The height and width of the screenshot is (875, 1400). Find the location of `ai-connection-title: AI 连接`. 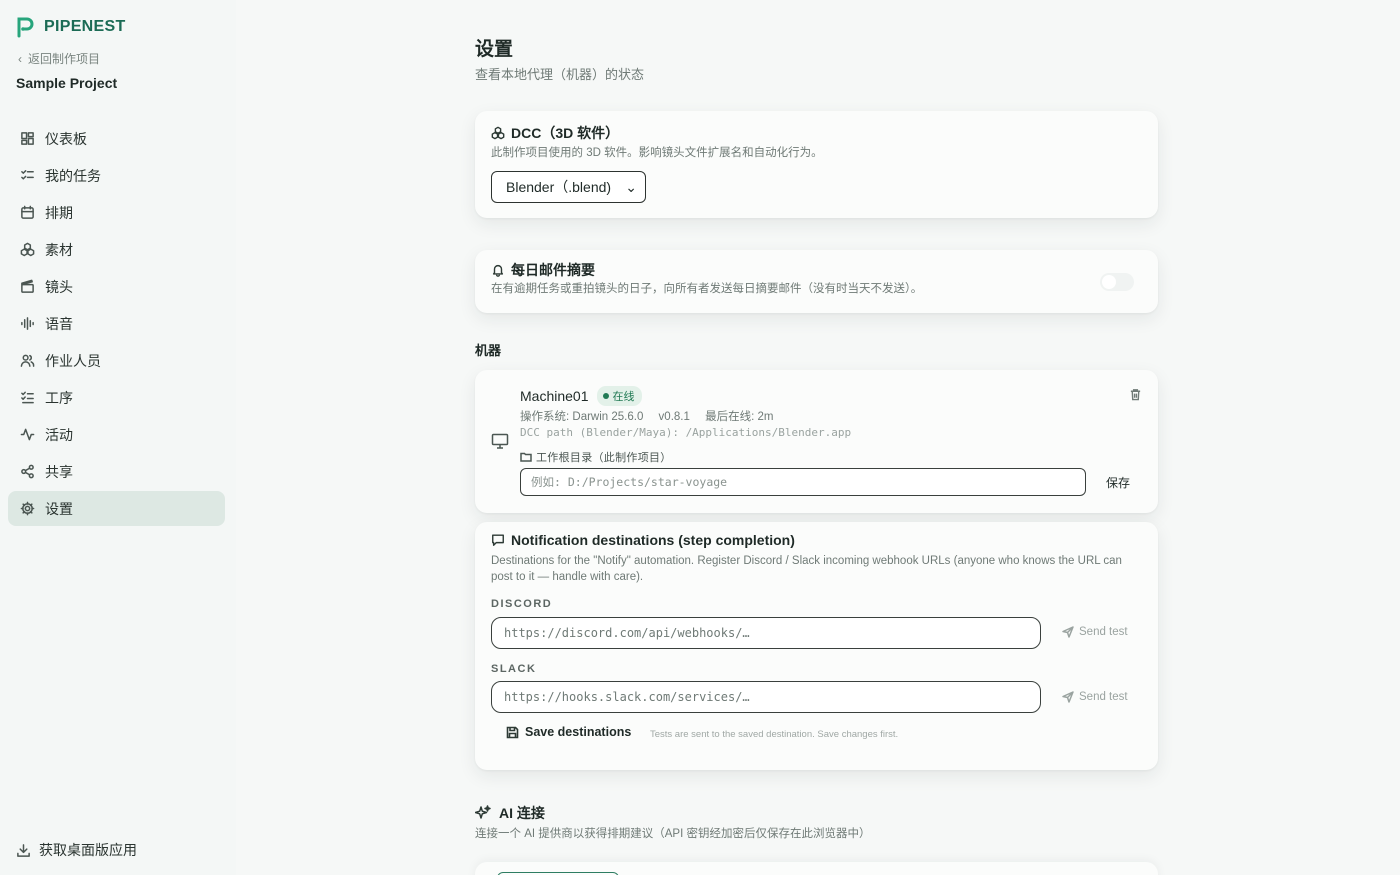

ai-connection-title: AI 连接 is located at coordinates (510, 813).